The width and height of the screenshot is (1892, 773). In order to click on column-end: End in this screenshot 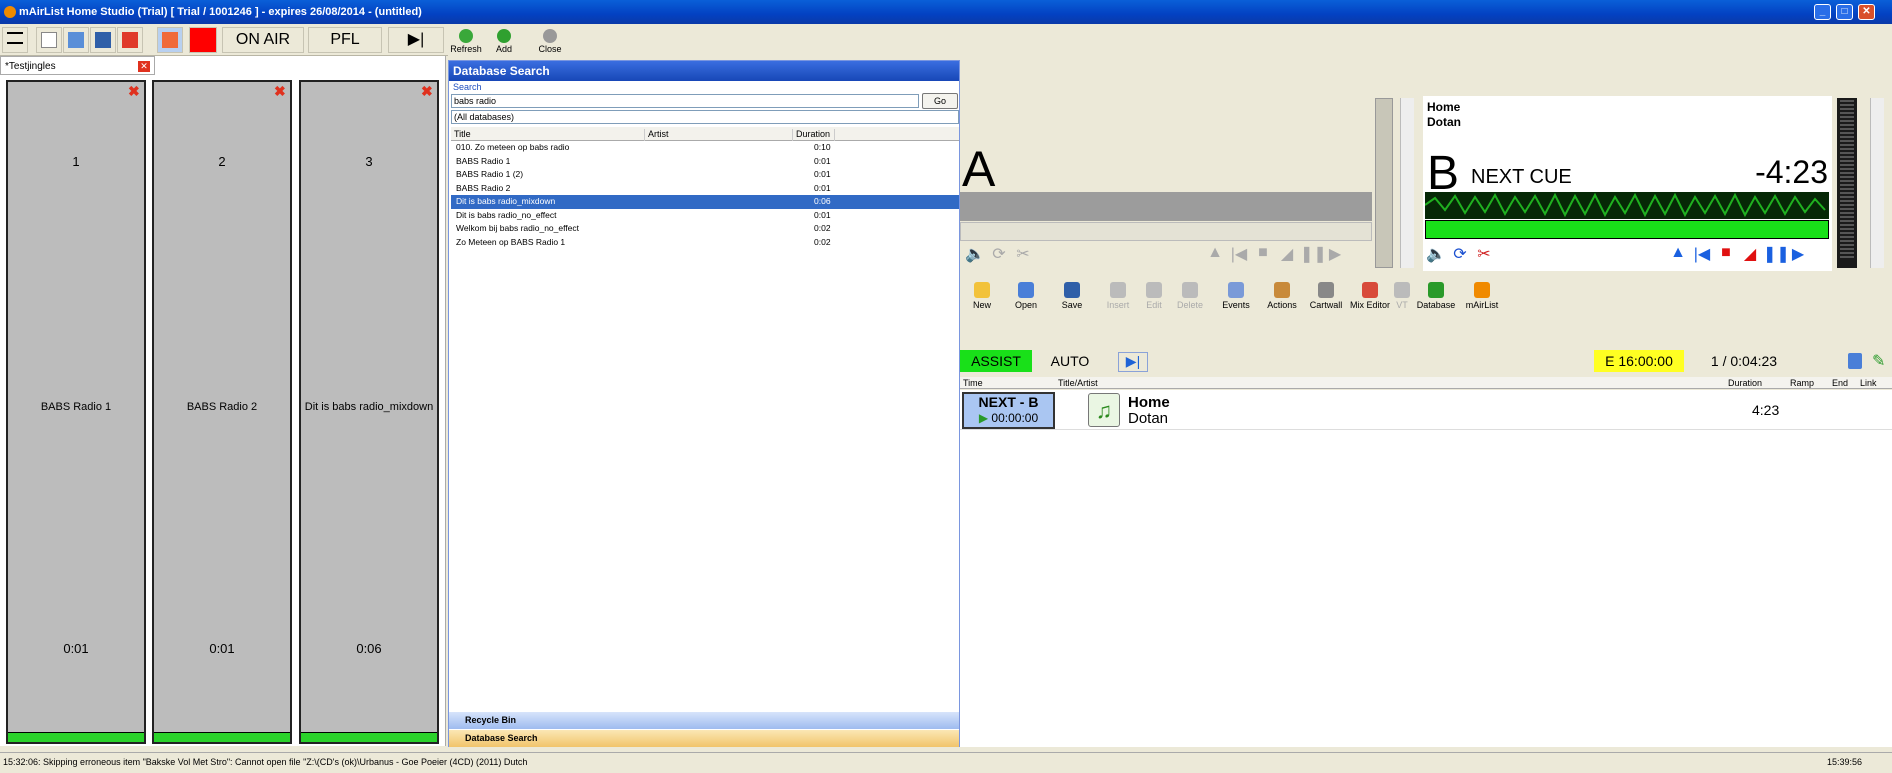, I will do `click(1840, 383)`.